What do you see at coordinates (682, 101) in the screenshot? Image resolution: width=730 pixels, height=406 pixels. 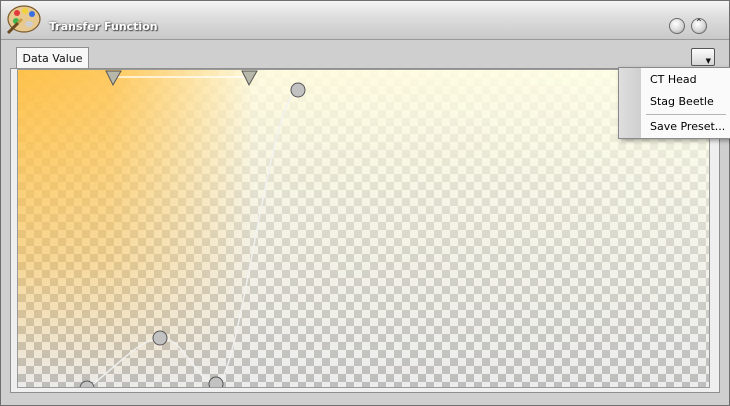 I see `menu-item-stag-beetle: Stag Beetle` at bounding box center [682, 101].